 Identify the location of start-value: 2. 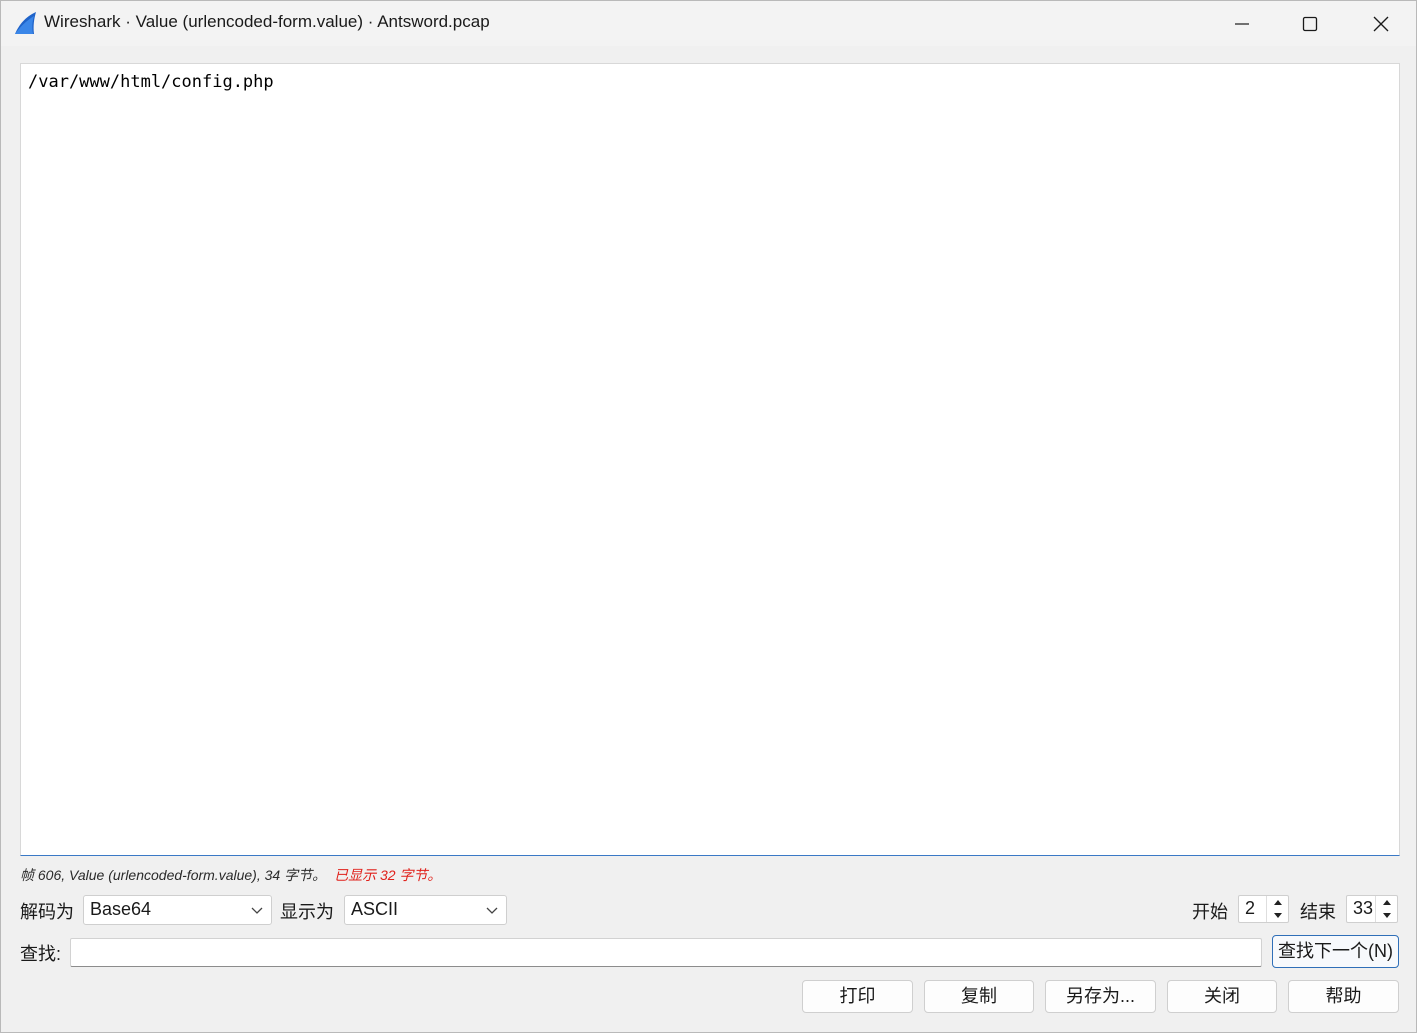
(1250, 908).